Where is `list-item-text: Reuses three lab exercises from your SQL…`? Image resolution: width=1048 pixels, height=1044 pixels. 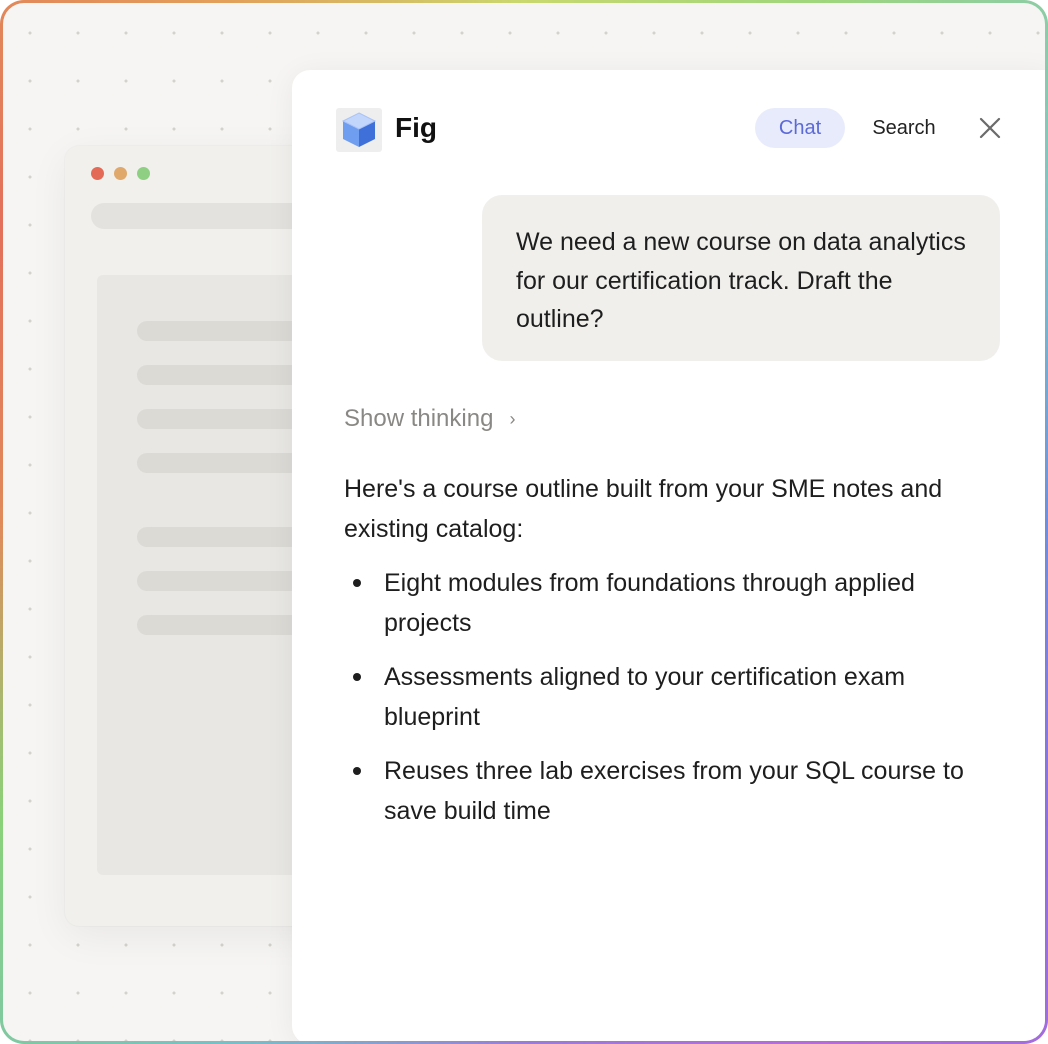 list-item-text: Reuses three lab exercises from your SQL… is located at coordinates (674, 791).